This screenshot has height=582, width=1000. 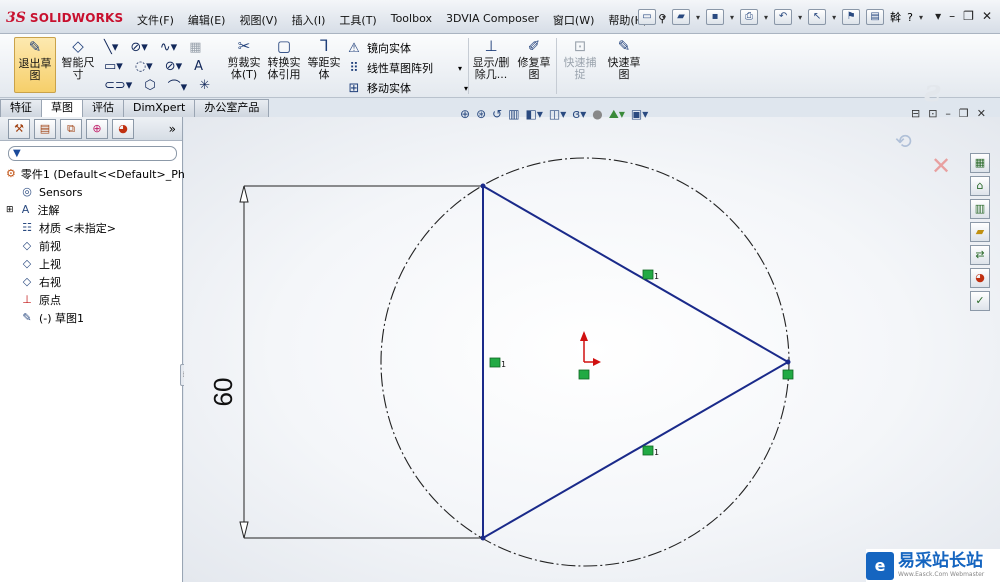 What do you see at coordinates (650, 275) in the screenshot?
I see `relation-marker-upper: 1` at bounding box center [650, 275].